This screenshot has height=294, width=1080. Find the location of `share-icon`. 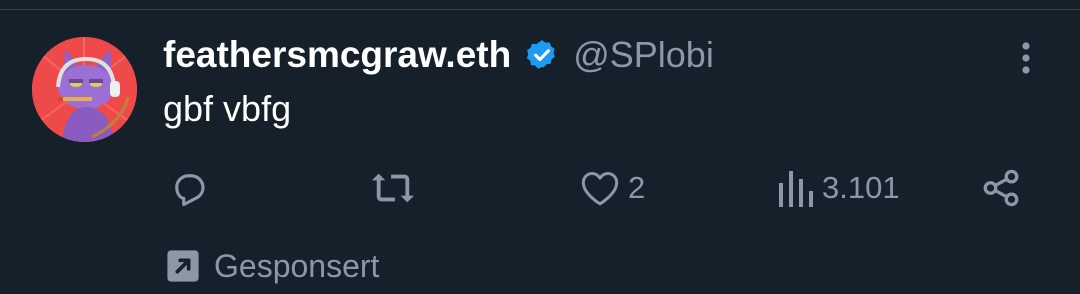

share-icon is located at coordinates (1001, 188).